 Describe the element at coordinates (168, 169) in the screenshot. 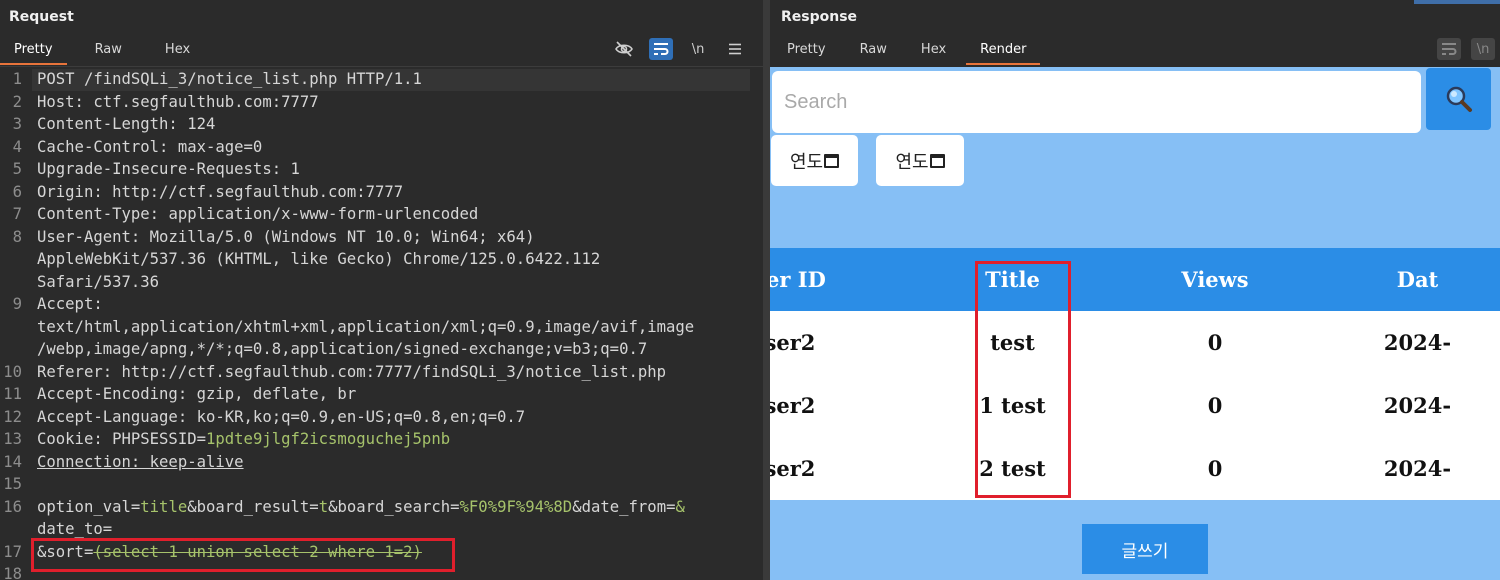

I see `line-content: Upgrade-Insecure-Requests: 1` at that location.